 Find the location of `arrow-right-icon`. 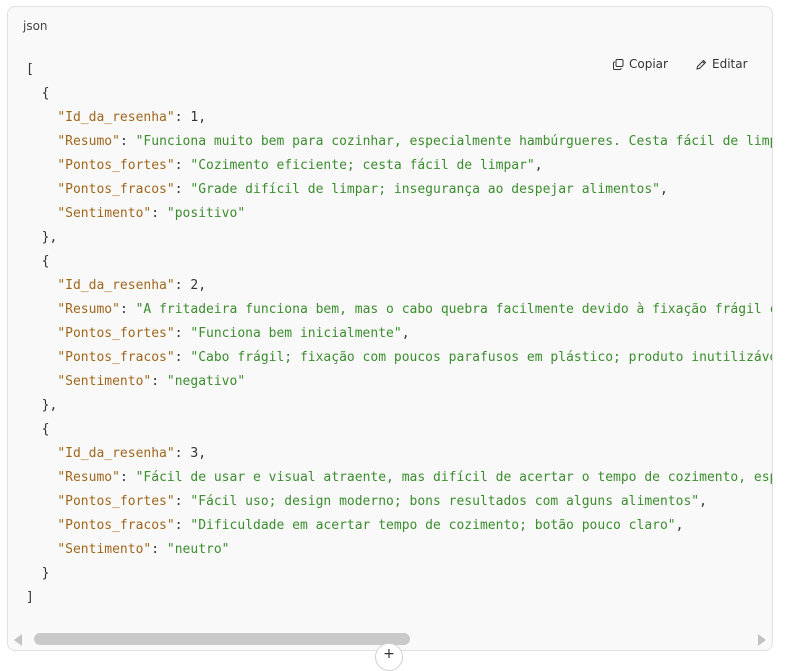

arrow-right-icon is located at coordinates (762, 640).